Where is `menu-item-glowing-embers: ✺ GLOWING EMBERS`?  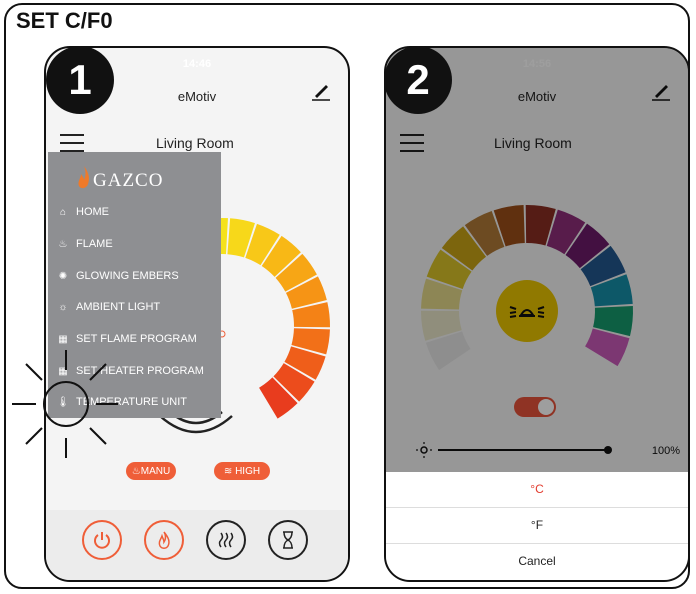 menu-item-glowing-embers: ✺ GLOWING EMBERS is located at coordinates (117, 276).